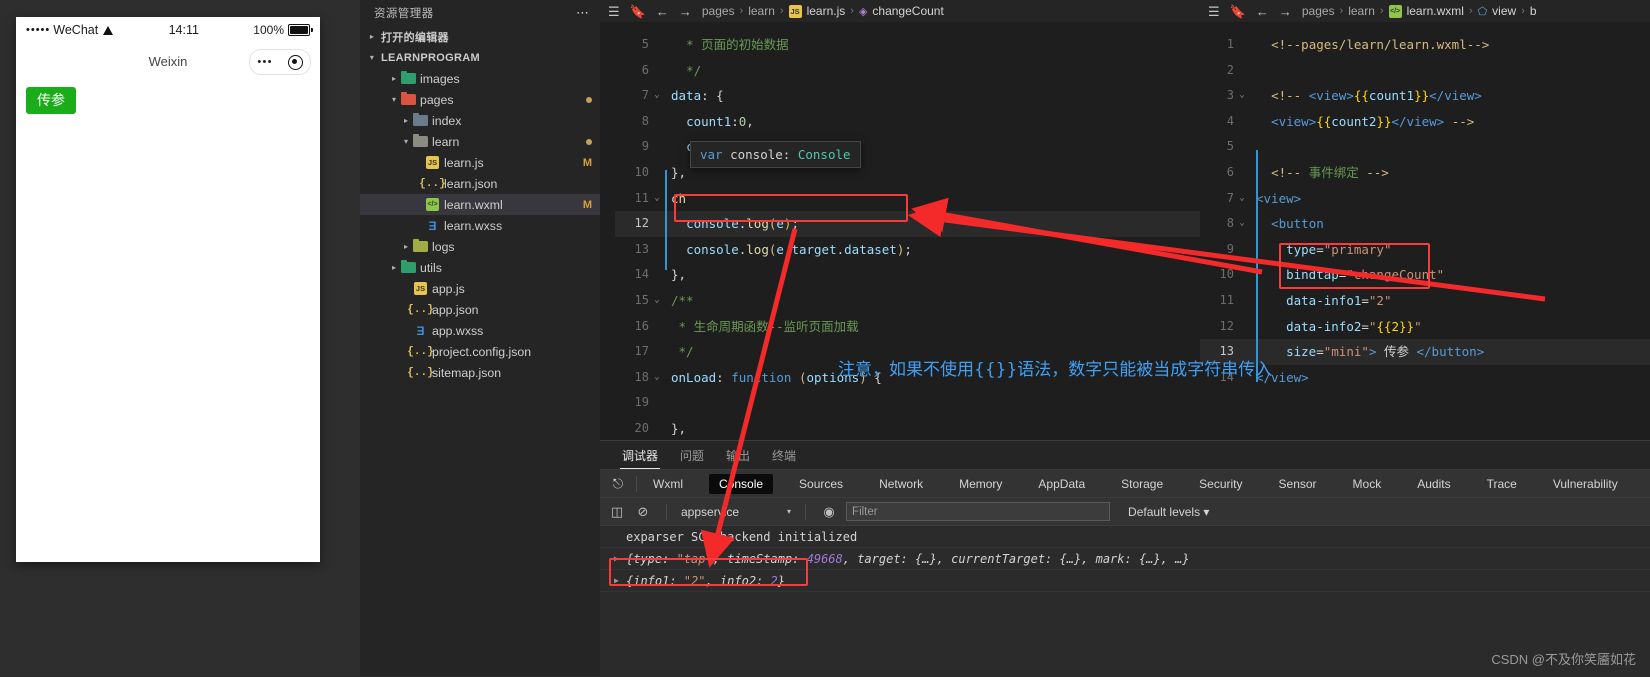 The image size is (1650, 677). I want to click on explorer-item-pages: ▾ pages, so click(480, 99).